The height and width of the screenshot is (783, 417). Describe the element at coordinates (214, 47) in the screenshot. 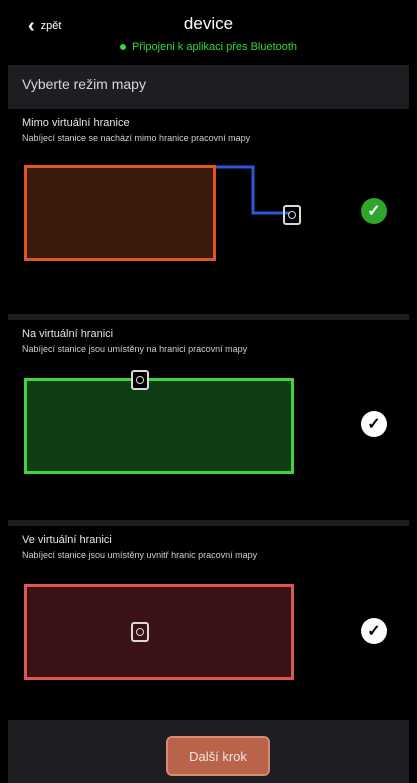

I see `connection-status-text: Připojeni k aplikaci přes Bluetooth` at that location.